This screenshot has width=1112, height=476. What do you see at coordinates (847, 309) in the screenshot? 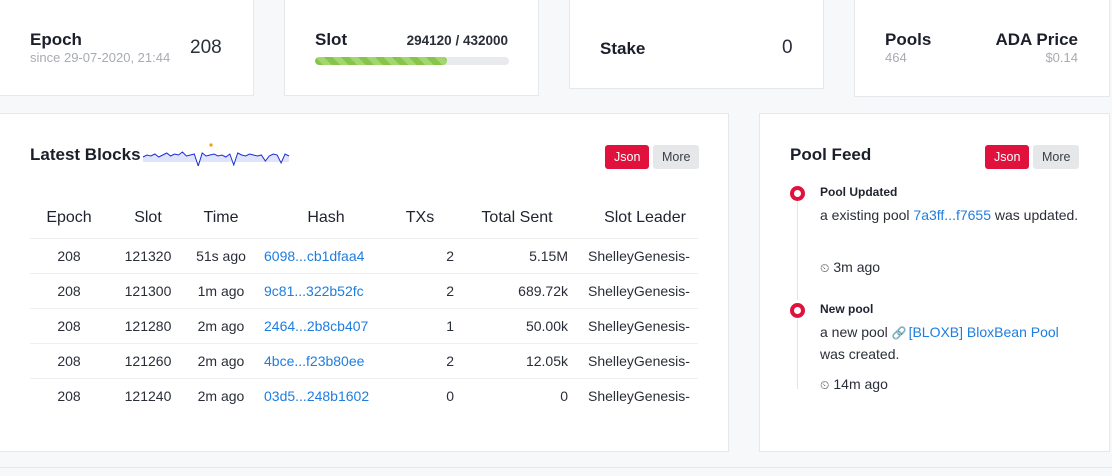
I see `feed-item-heading: New pool` at bounding box center [847, 309].